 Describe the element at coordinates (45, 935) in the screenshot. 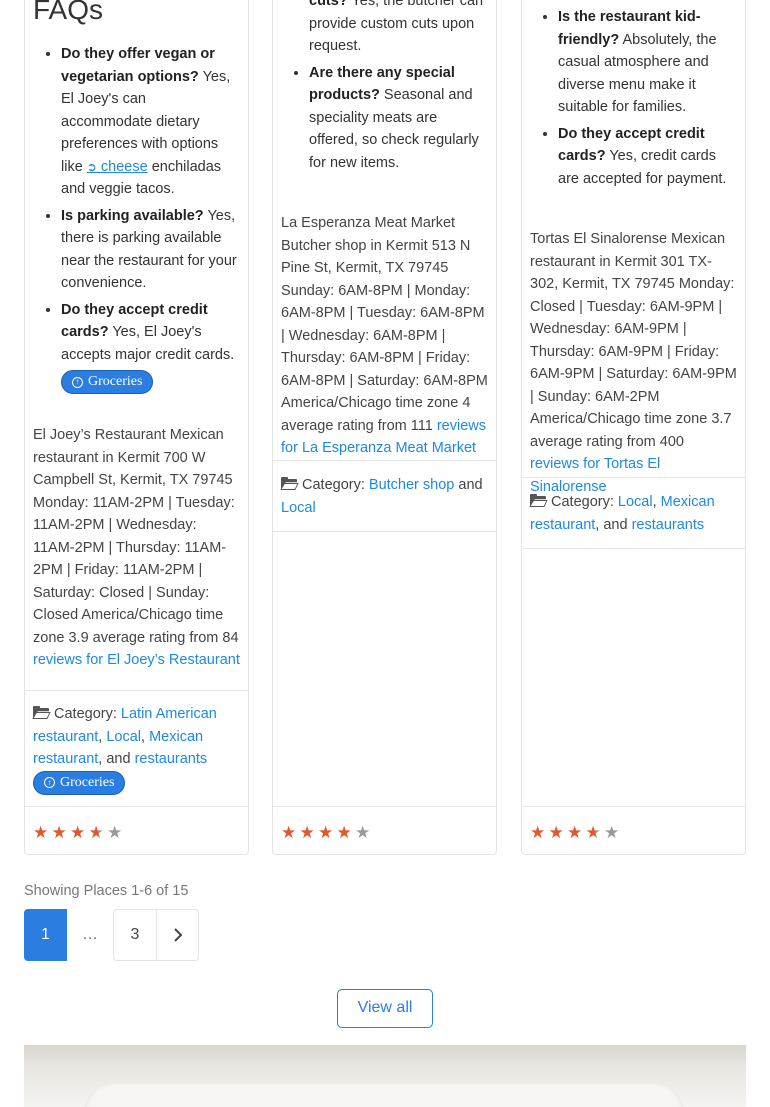

I see `page-1-button: 1` at that location.